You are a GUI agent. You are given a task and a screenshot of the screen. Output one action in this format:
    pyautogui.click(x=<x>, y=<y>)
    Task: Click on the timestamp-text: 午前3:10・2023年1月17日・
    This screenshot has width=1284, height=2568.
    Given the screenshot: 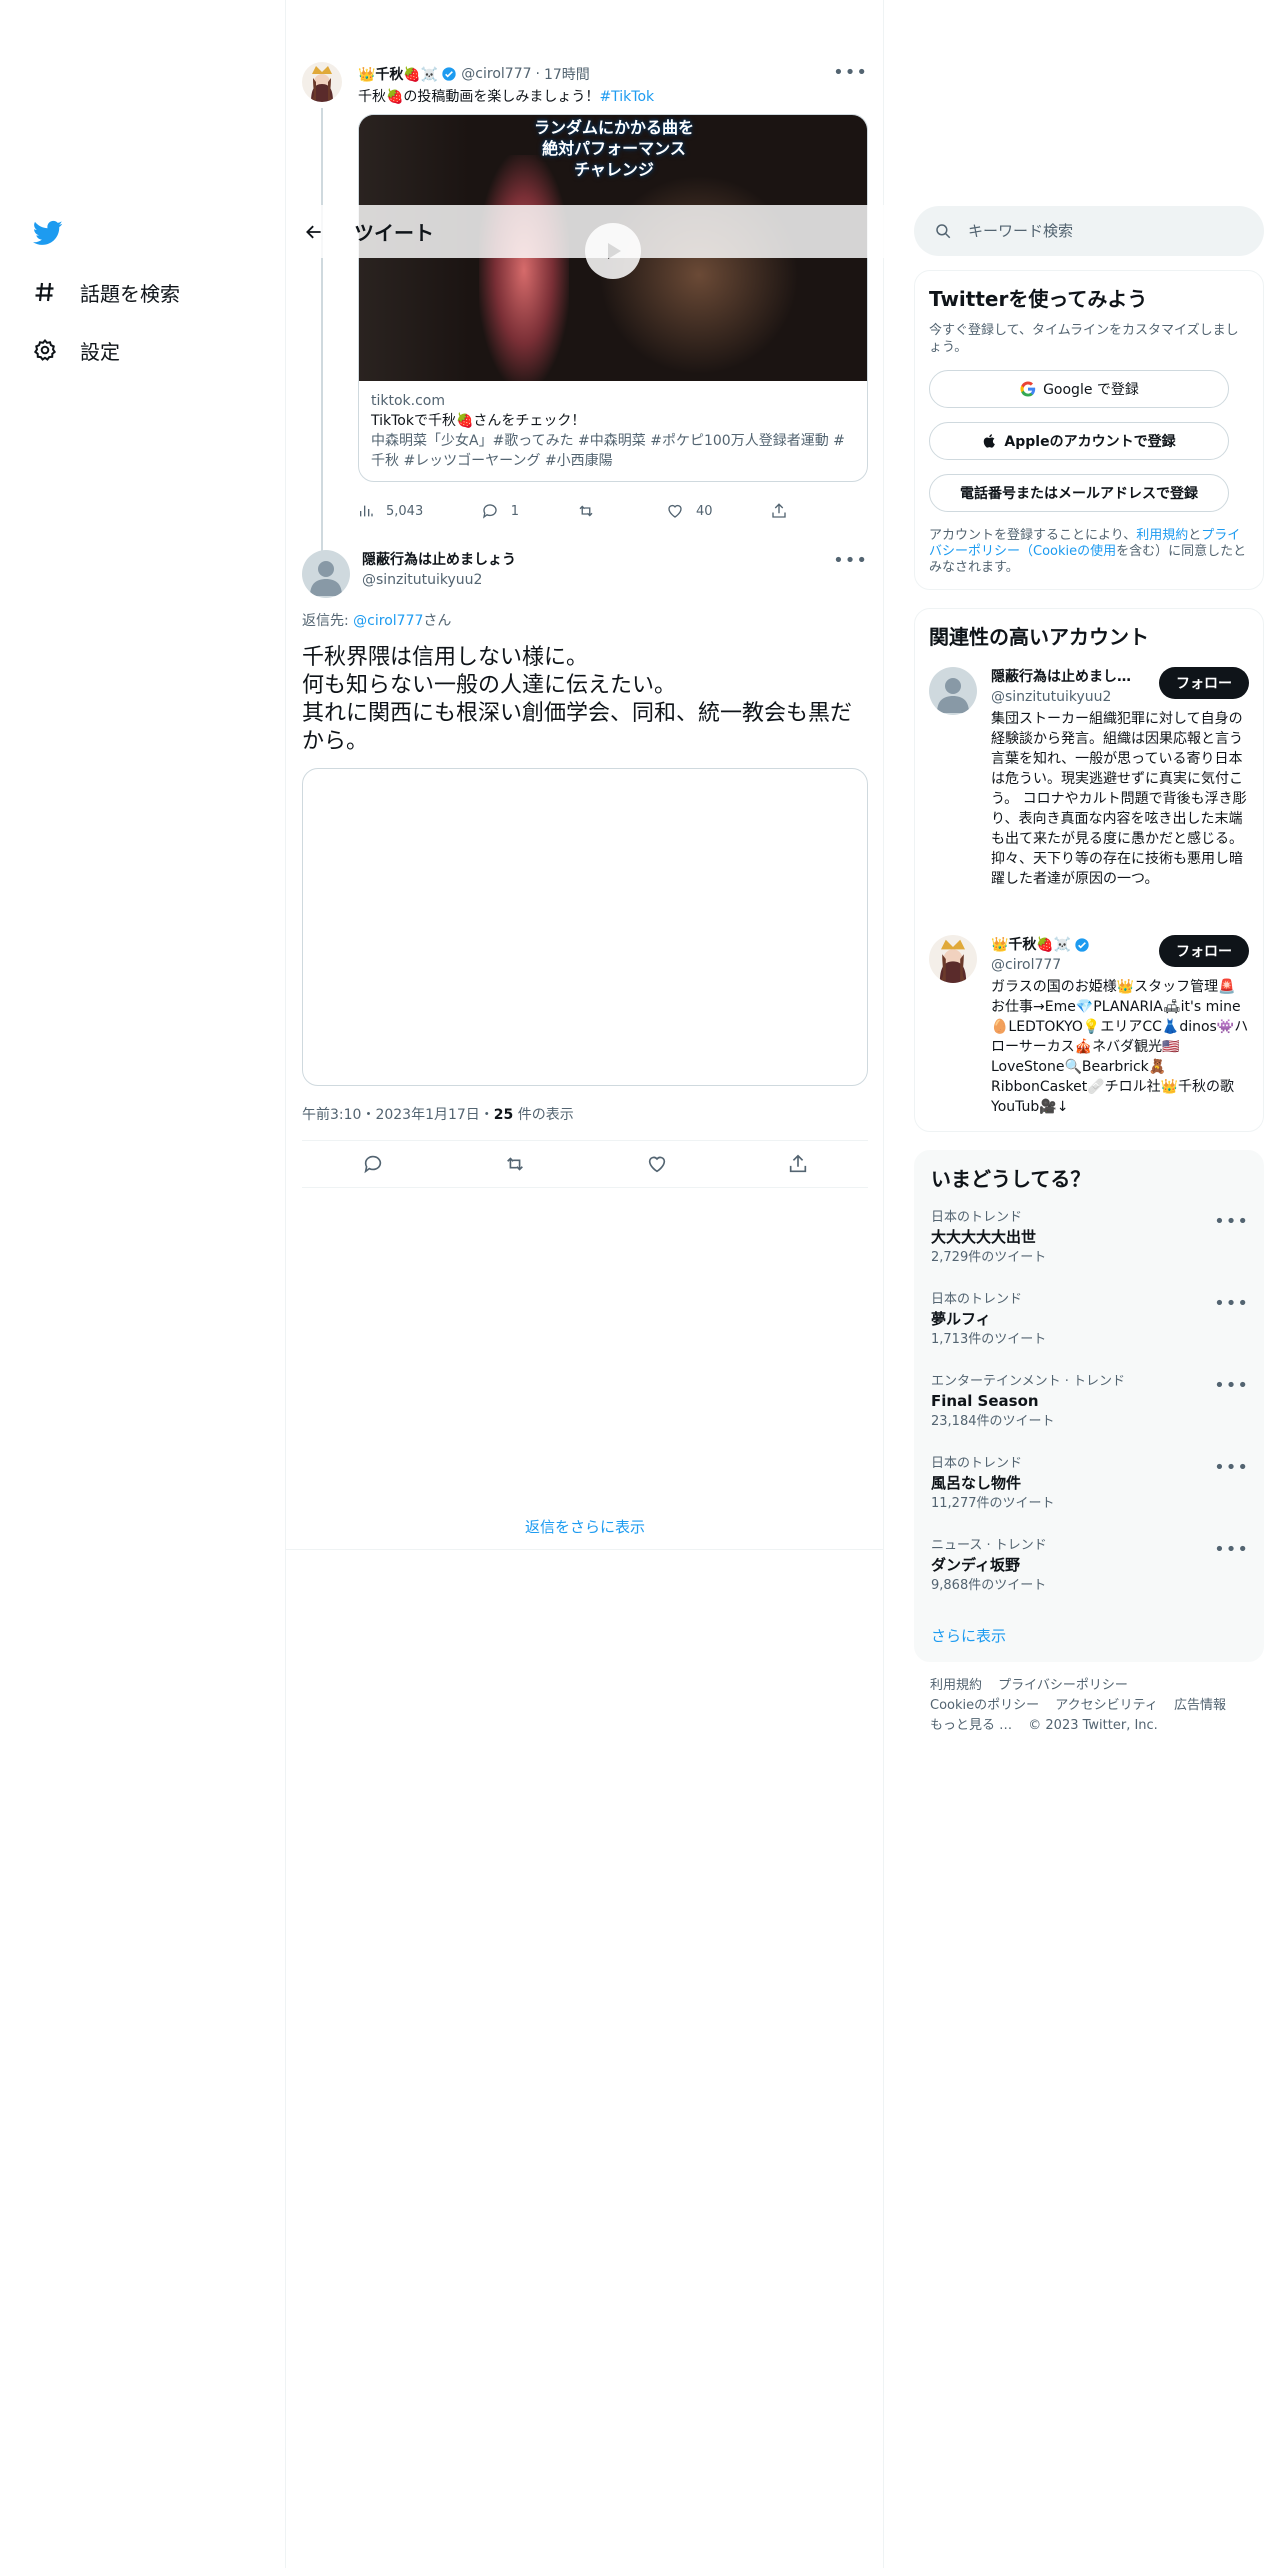 What is the action you would take?
    pyautogui.click(x=398, y=1115)
    